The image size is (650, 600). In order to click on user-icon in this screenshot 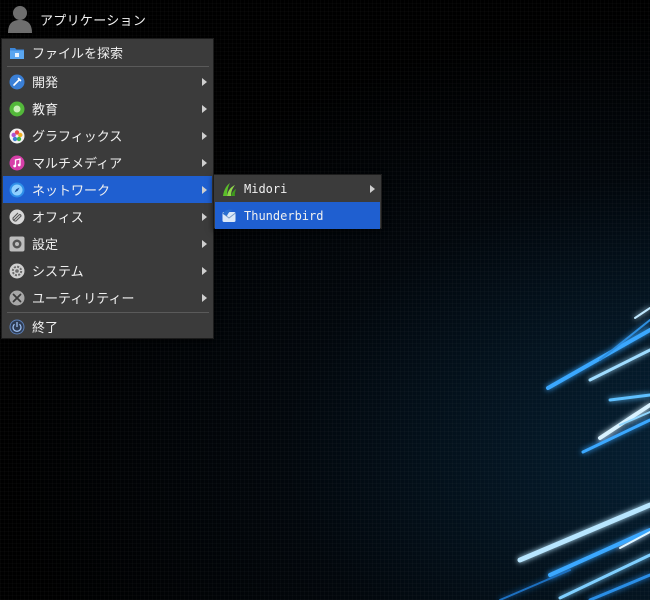, I will do `click(20, 19)`.